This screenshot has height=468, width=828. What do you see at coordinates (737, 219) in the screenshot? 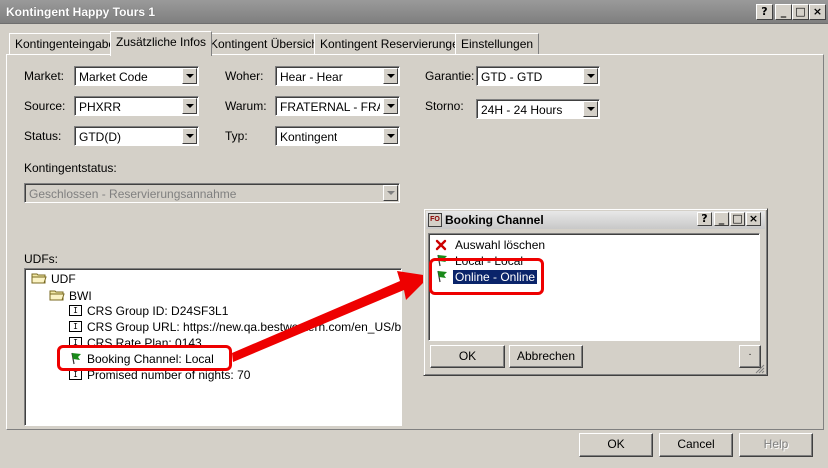
I see `dialog-maximize-button: □` at bounding box center [737, 219].